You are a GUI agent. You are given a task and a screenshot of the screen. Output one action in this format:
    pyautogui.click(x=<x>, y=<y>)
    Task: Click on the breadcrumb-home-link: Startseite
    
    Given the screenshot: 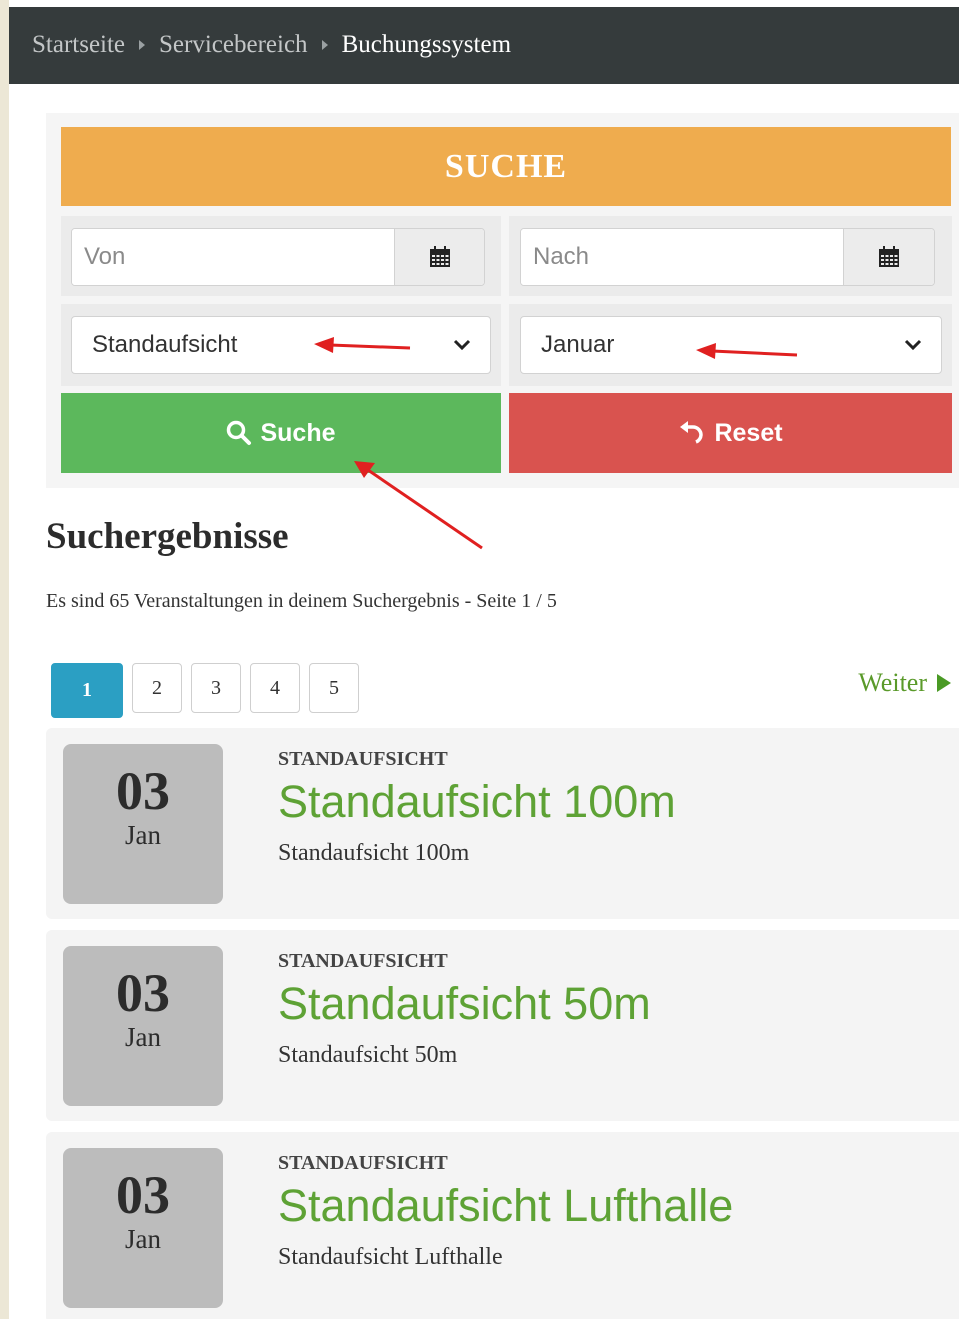 What is the action you would take?
    pyautogui.click(x=78, y=45)
    